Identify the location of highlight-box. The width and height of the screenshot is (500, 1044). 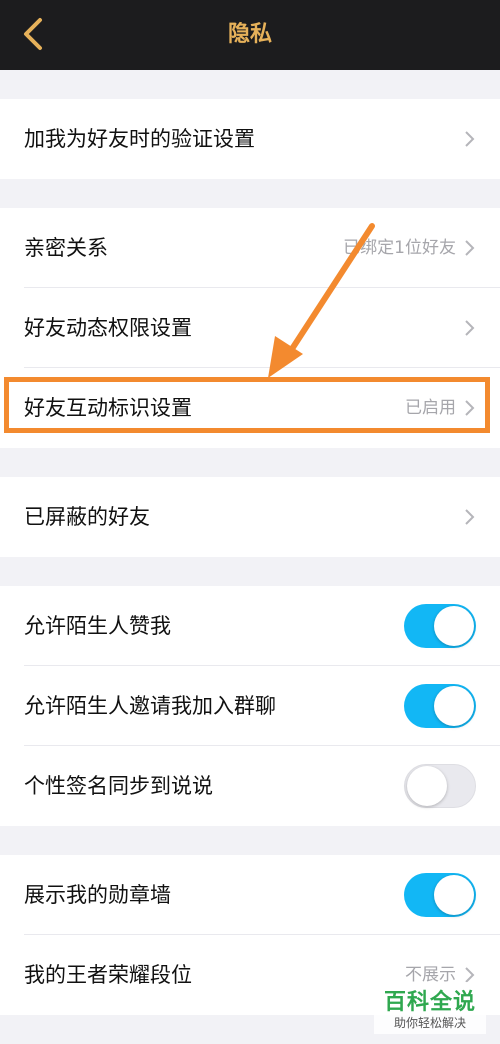
(247, 405).